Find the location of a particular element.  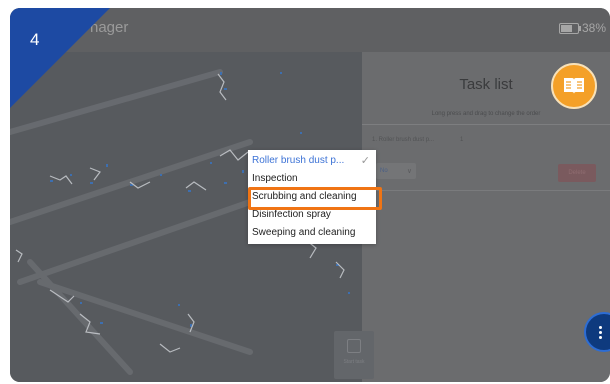

book-button is located at coordinates (574, 86).